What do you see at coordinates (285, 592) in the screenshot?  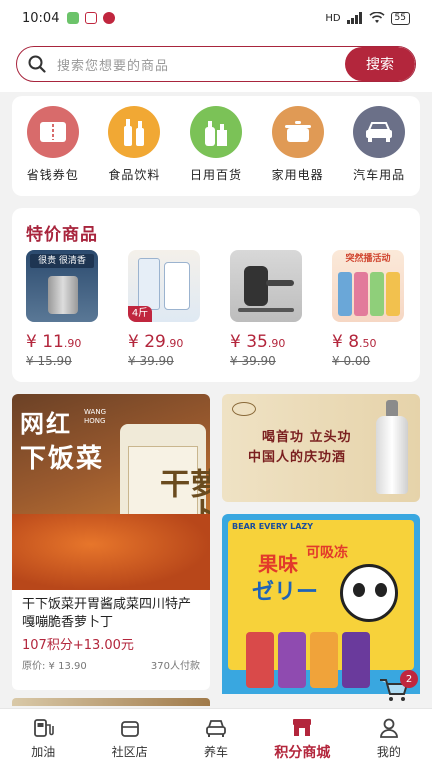 I see `product-subtitle: ゼリー` at bounding box center [285, 592].